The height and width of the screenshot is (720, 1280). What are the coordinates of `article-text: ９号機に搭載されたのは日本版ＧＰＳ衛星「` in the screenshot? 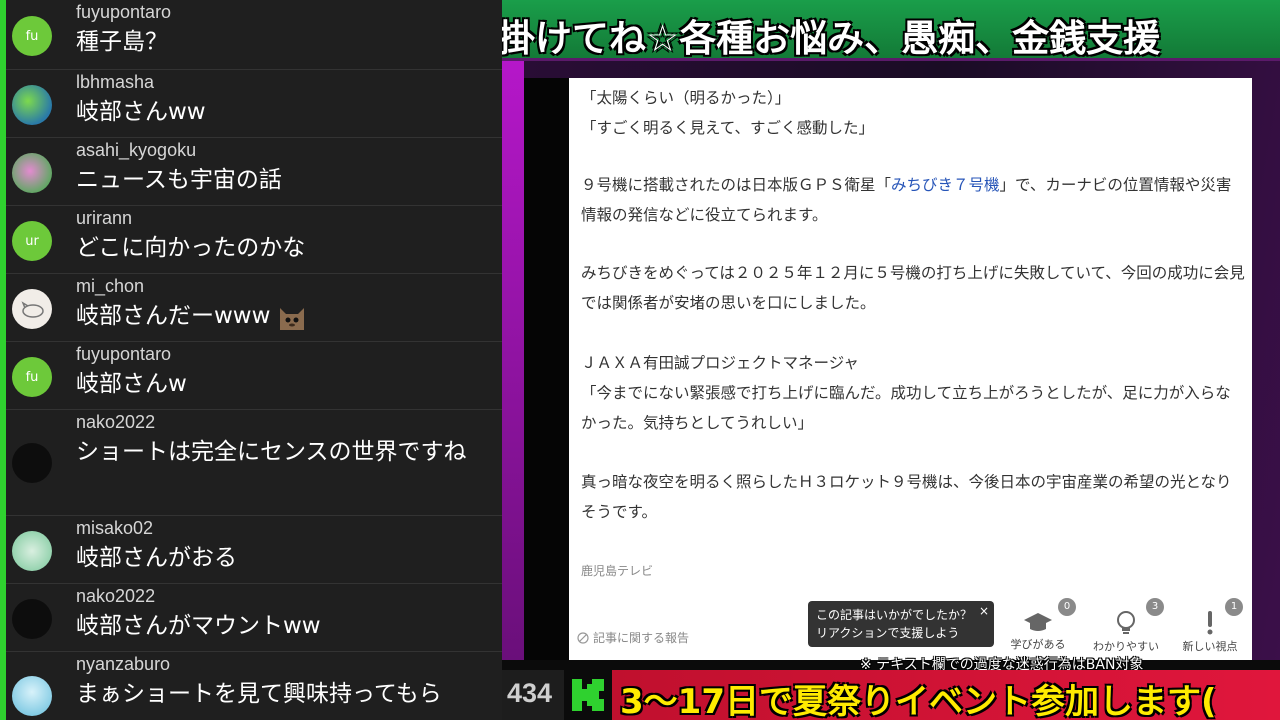 It's located at (736, 185).